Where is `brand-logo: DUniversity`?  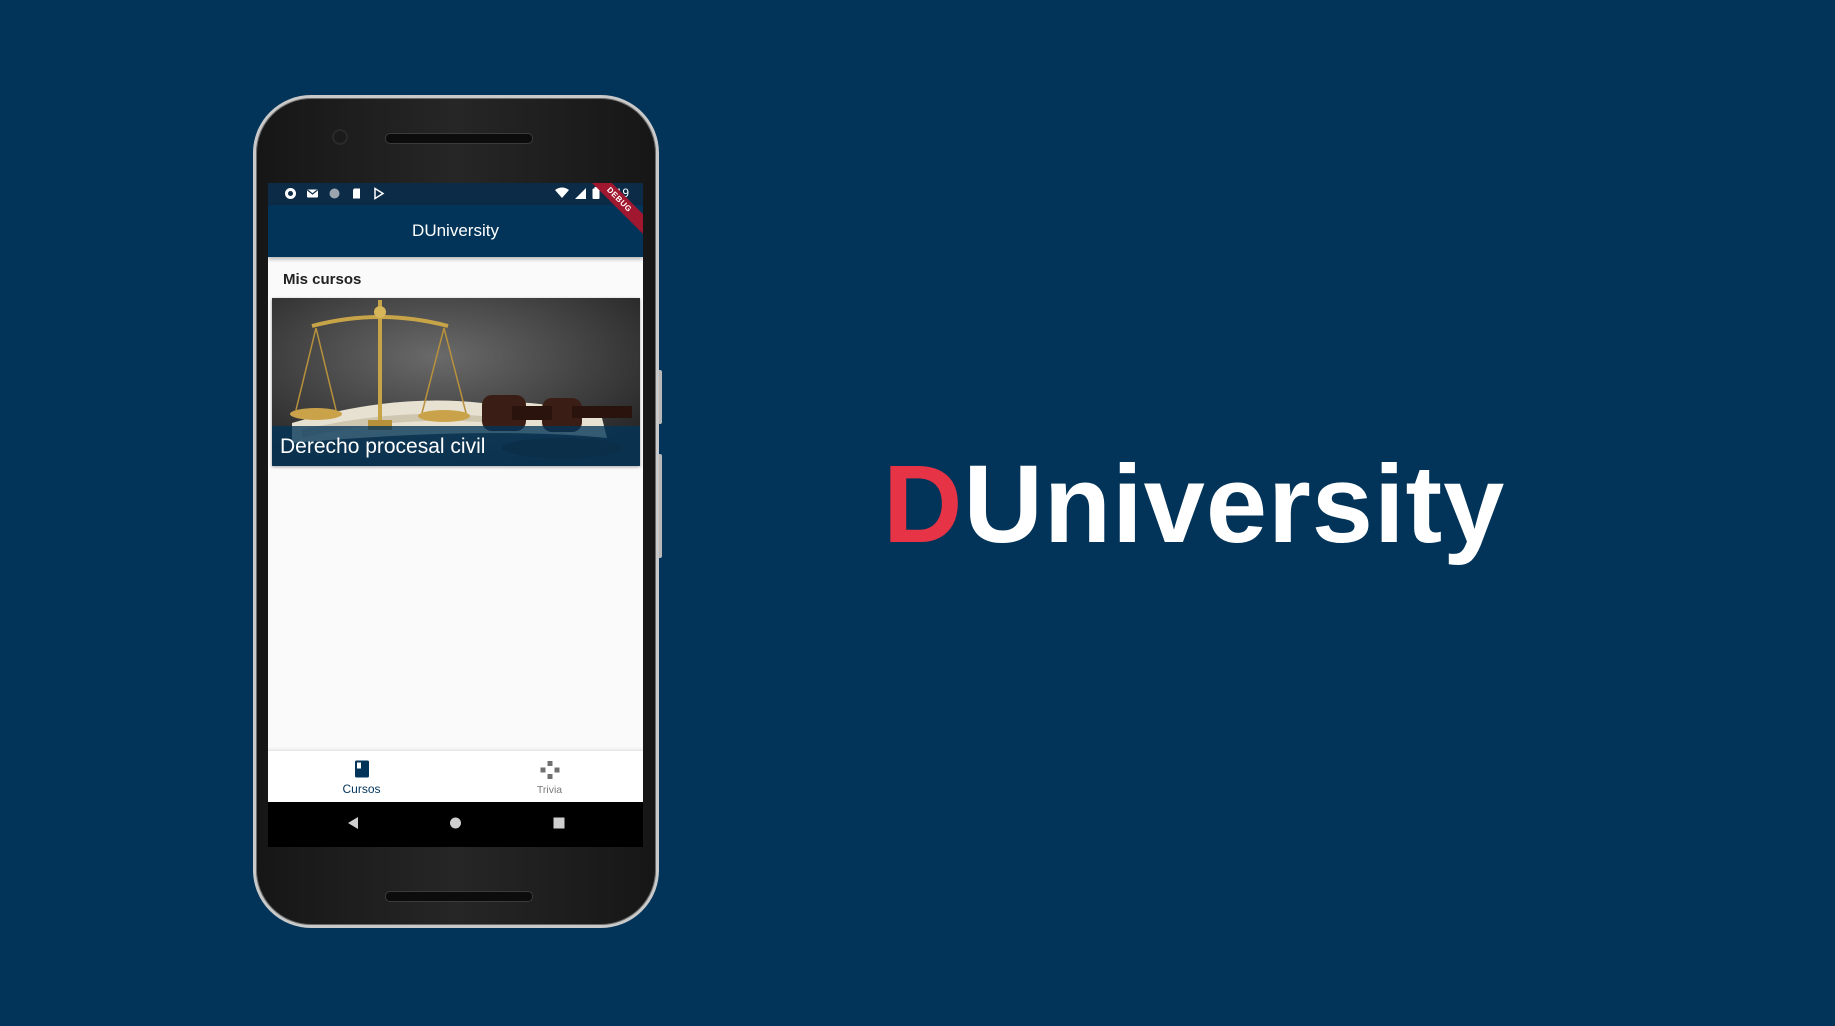 brand-logo: DUniversity is located at coordinates (1194, 505).